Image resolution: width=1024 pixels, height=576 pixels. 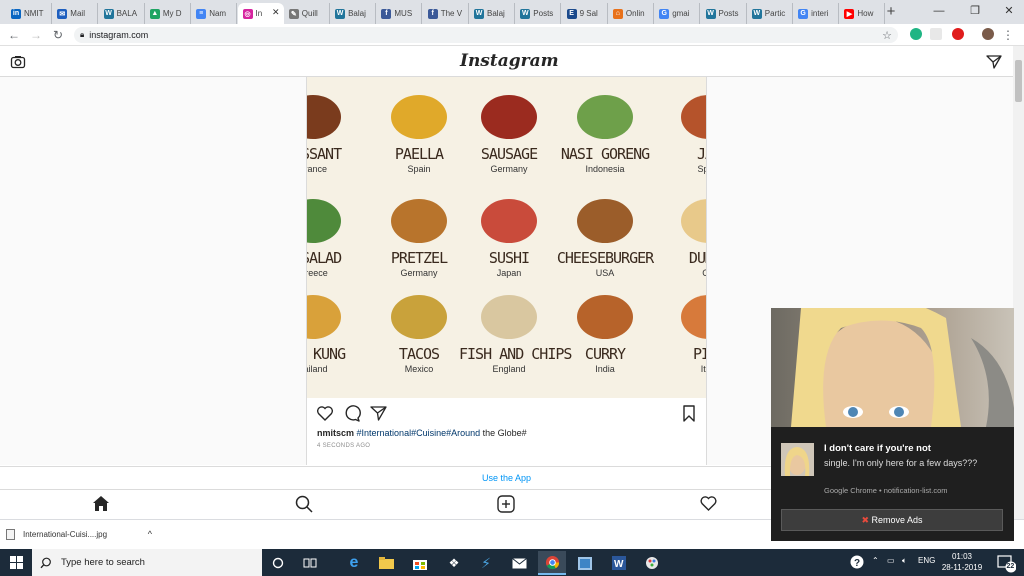 I want to click on food-item: CURRY India, so click(x=605, y=334).